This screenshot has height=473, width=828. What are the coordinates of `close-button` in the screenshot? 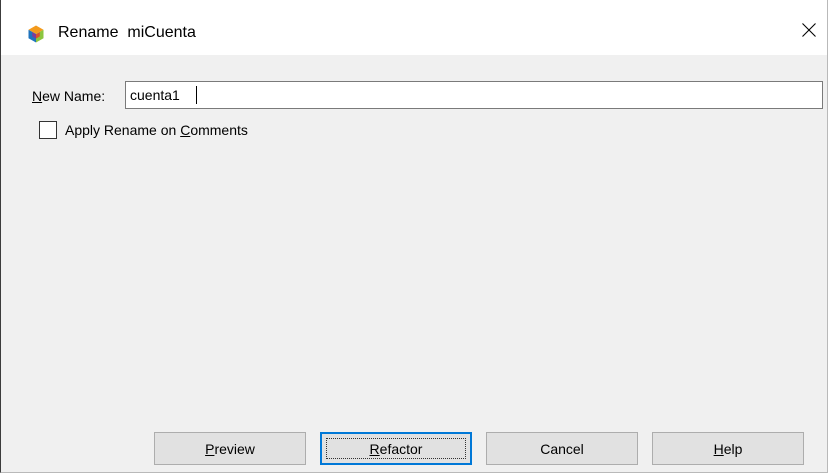 It's located at (809, 32).